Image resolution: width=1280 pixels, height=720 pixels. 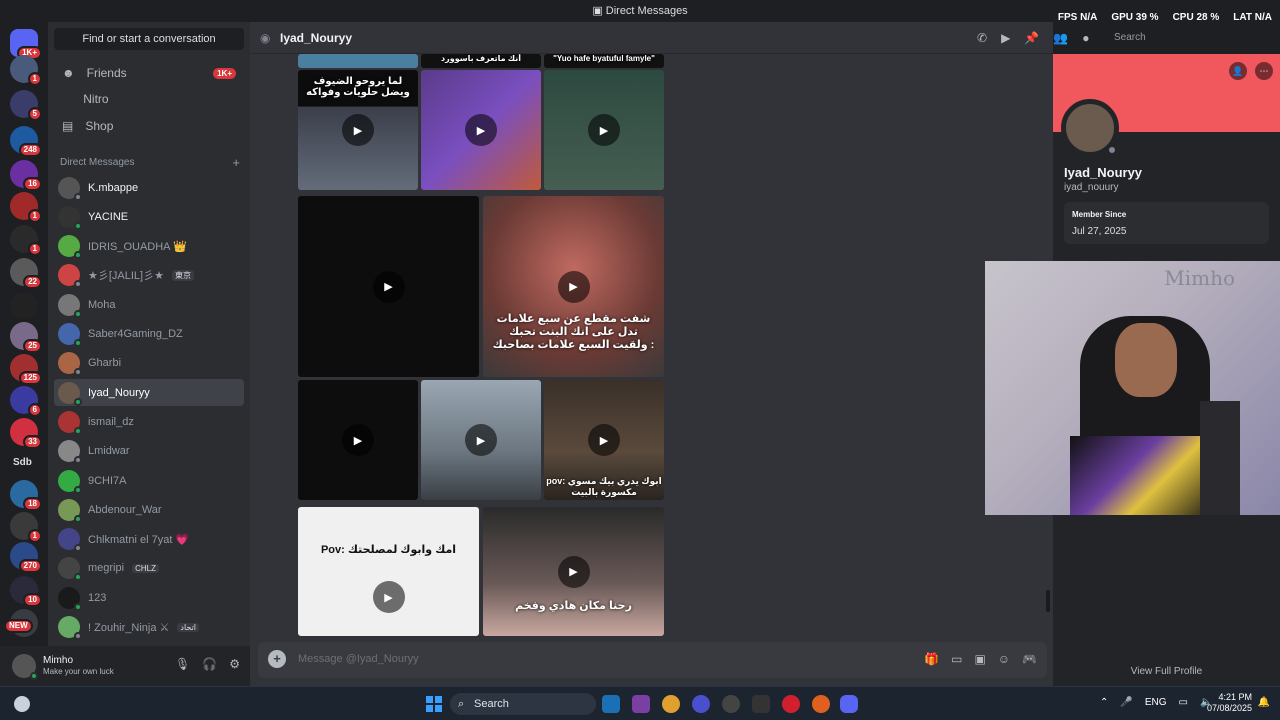 I want to click on dm-item: 123, so click(x=149, y=597).